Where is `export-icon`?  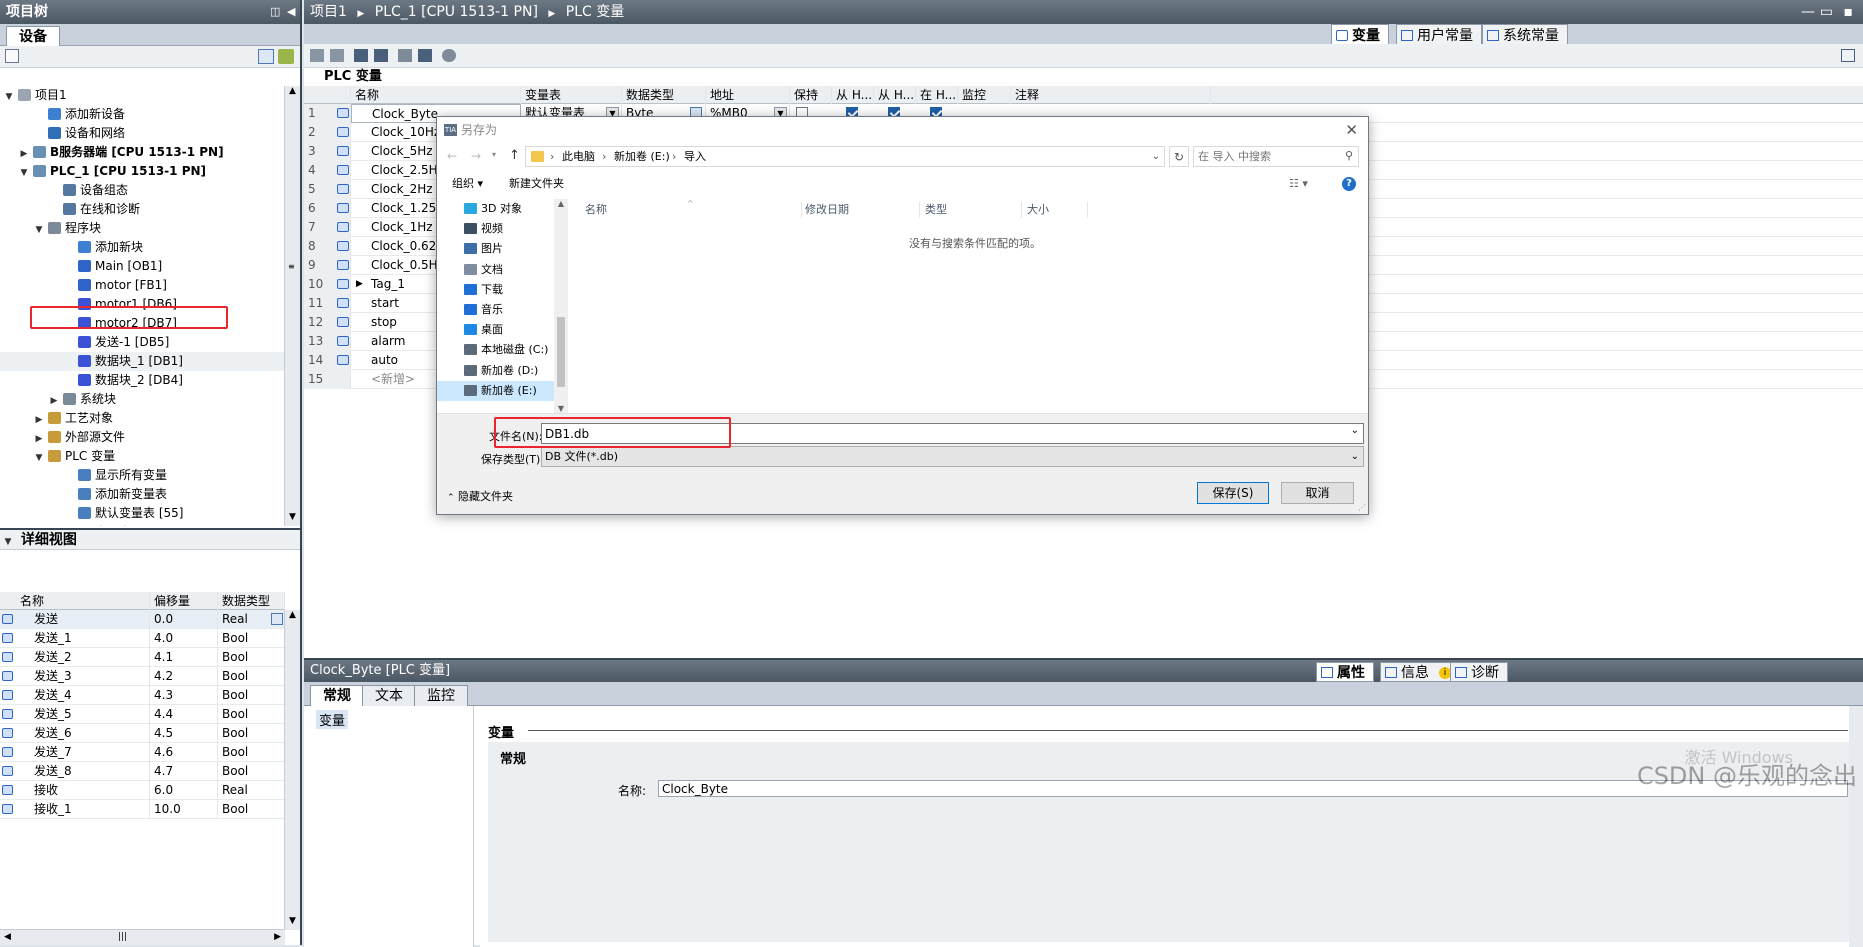
export-icon is located at coordinates (361, 55).